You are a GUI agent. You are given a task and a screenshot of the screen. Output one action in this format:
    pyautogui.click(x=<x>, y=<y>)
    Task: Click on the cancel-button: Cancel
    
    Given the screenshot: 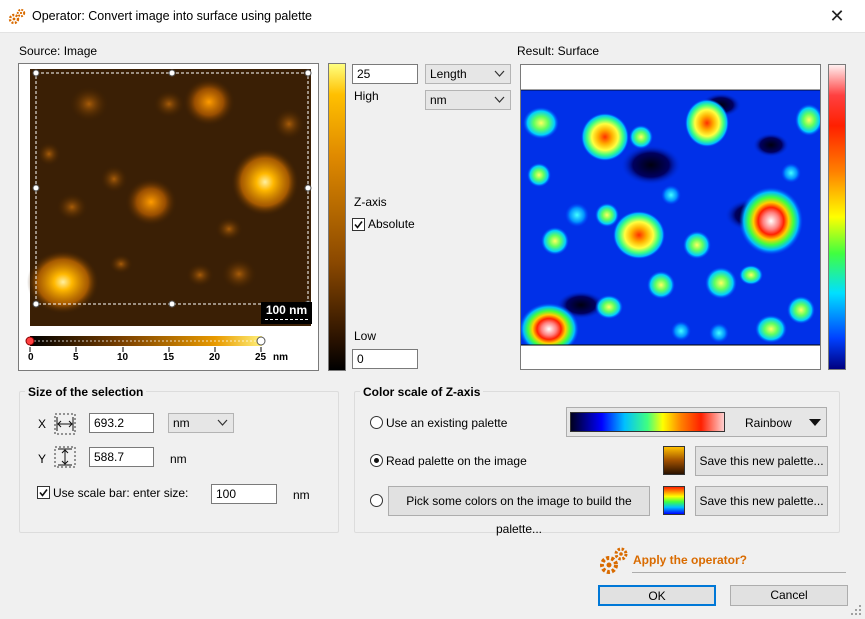 What is the action you would take?
    pyautogui.click(x=789, y=595)
    